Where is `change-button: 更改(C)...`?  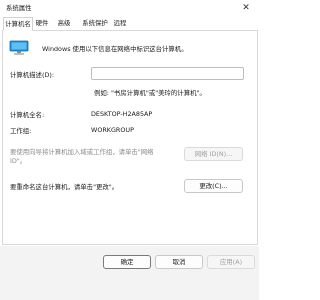
change-button: 更改(C)... is located at coordinates (213, 186).